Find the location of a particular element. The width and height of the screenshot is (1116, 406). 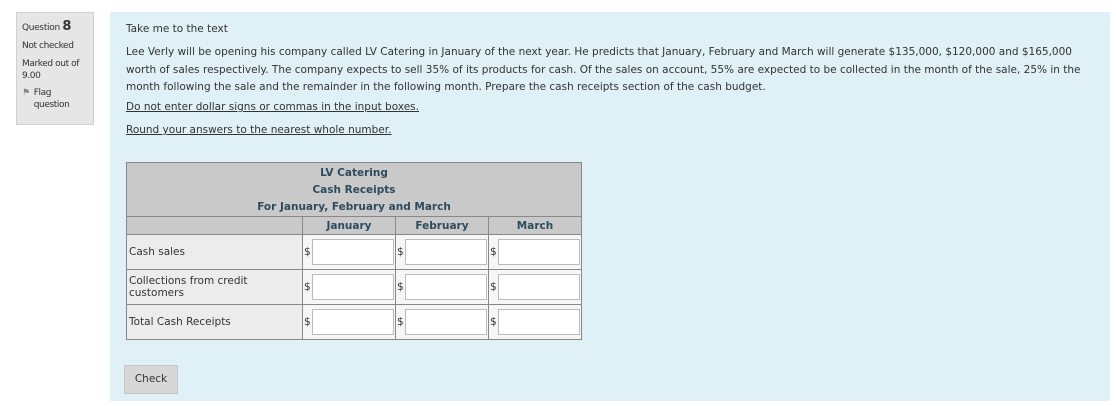

cash-sales-january-input is located at coordinates (353, 252).